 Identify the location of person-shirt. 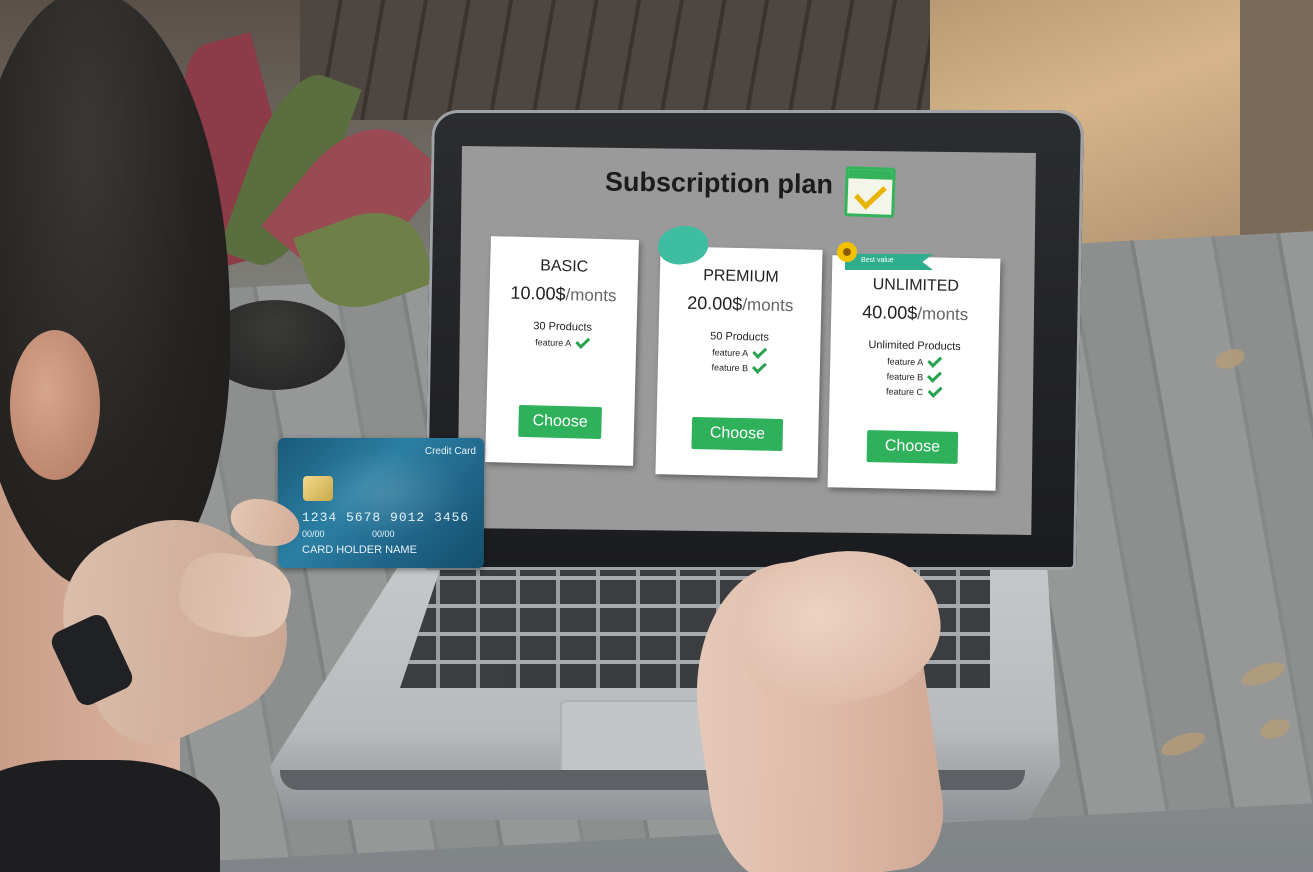
(110, 816).